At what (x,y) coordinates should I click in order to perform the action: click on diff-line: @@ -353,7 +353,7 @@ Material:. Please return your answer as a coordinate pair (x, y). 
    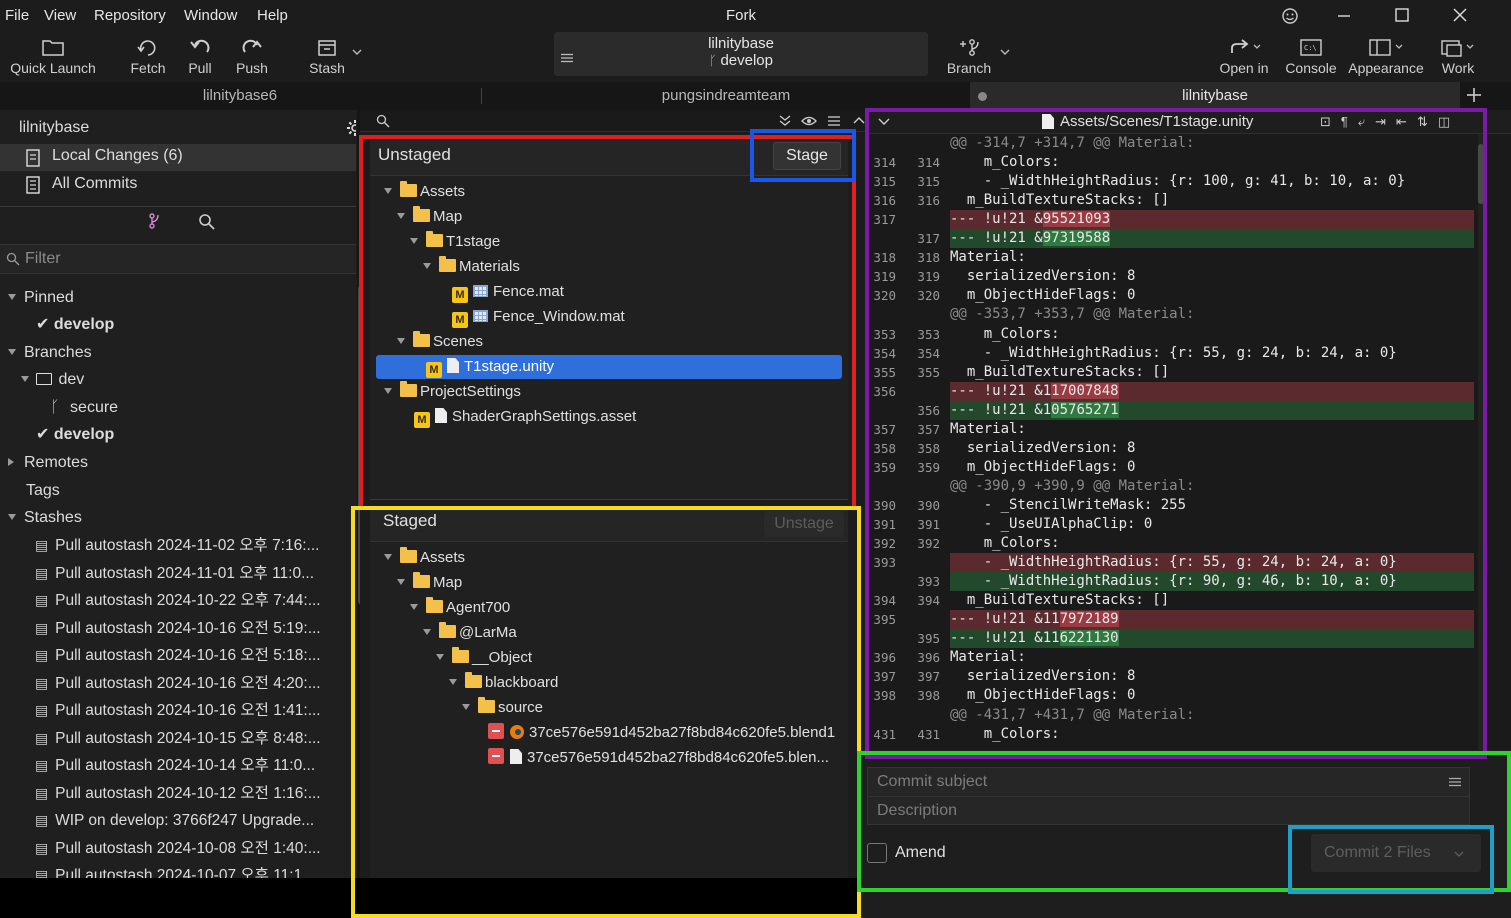
    Looking at the image, I should click on (1170, 314).